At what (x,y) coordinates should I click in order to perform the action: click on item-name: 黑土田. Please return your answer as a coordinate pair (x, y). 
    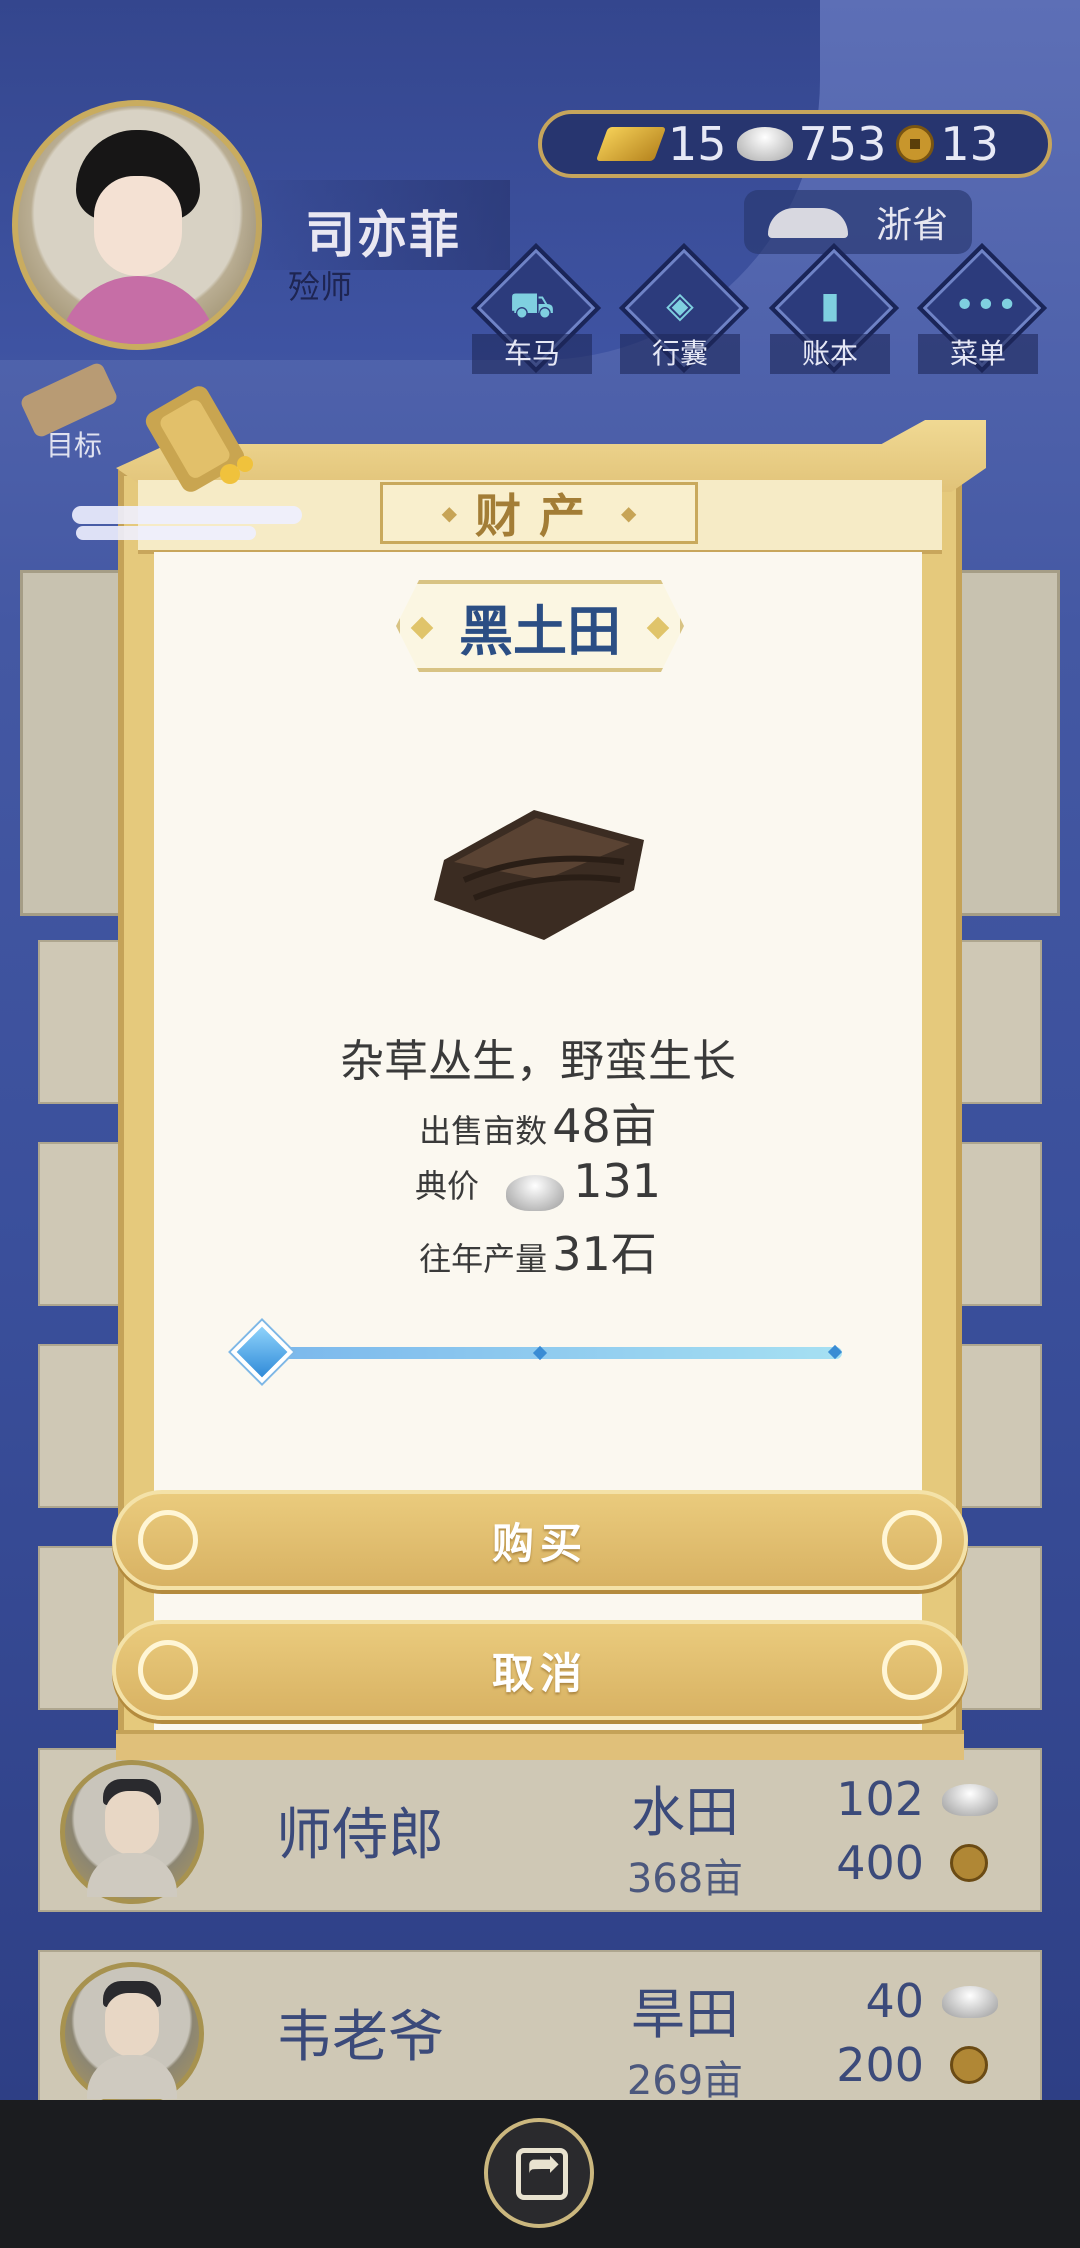
    Looking at the image, I should click on (540, 626).